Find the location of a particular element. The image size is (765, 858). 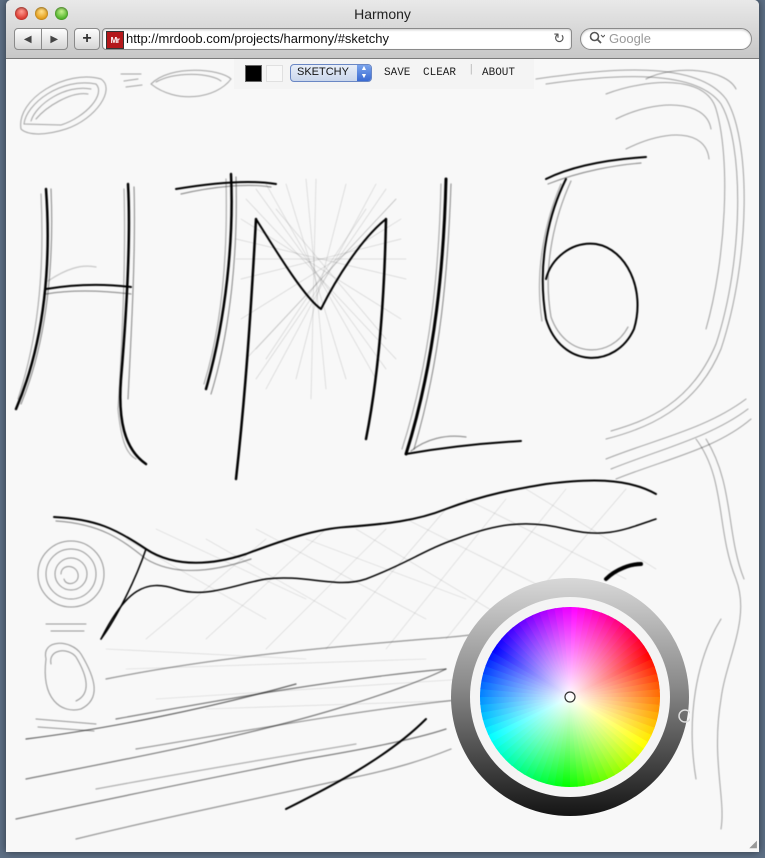

reload-icon: ↻ is located at coordinates (559, 38).